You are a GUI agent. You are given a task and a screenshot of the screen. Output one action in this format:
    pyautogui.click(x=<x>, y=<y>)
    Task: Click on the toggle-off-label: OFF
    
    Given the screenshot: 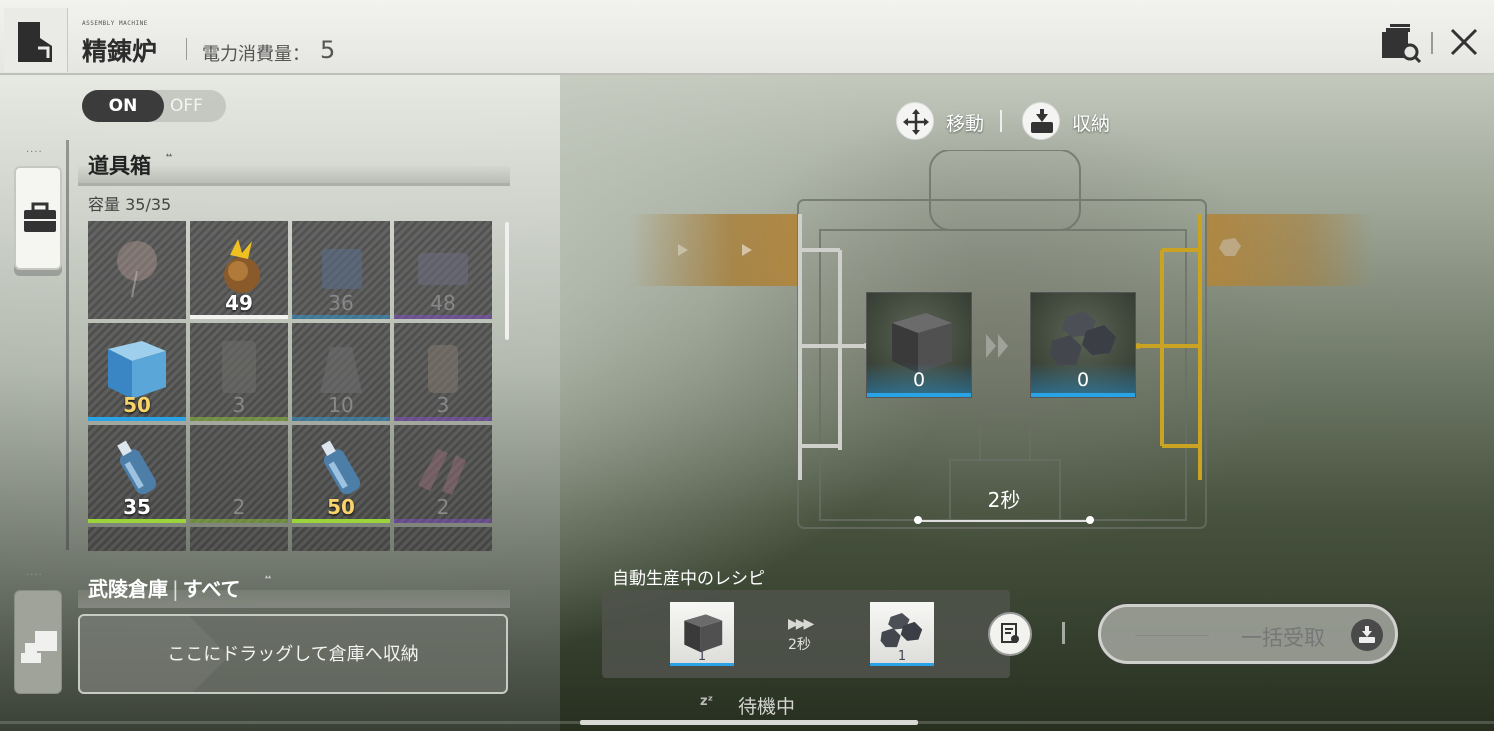 What is the action you would take?
    pyautogui.click(x=195, y=106)
    